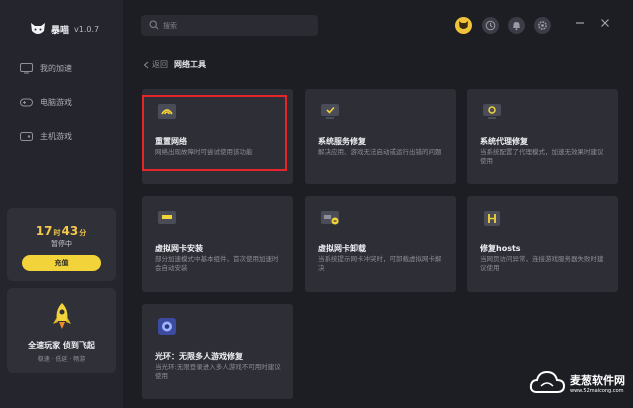 This screenshot has width=633, height=408. I want to click on minutes-unit: 分, so click(83, 233).